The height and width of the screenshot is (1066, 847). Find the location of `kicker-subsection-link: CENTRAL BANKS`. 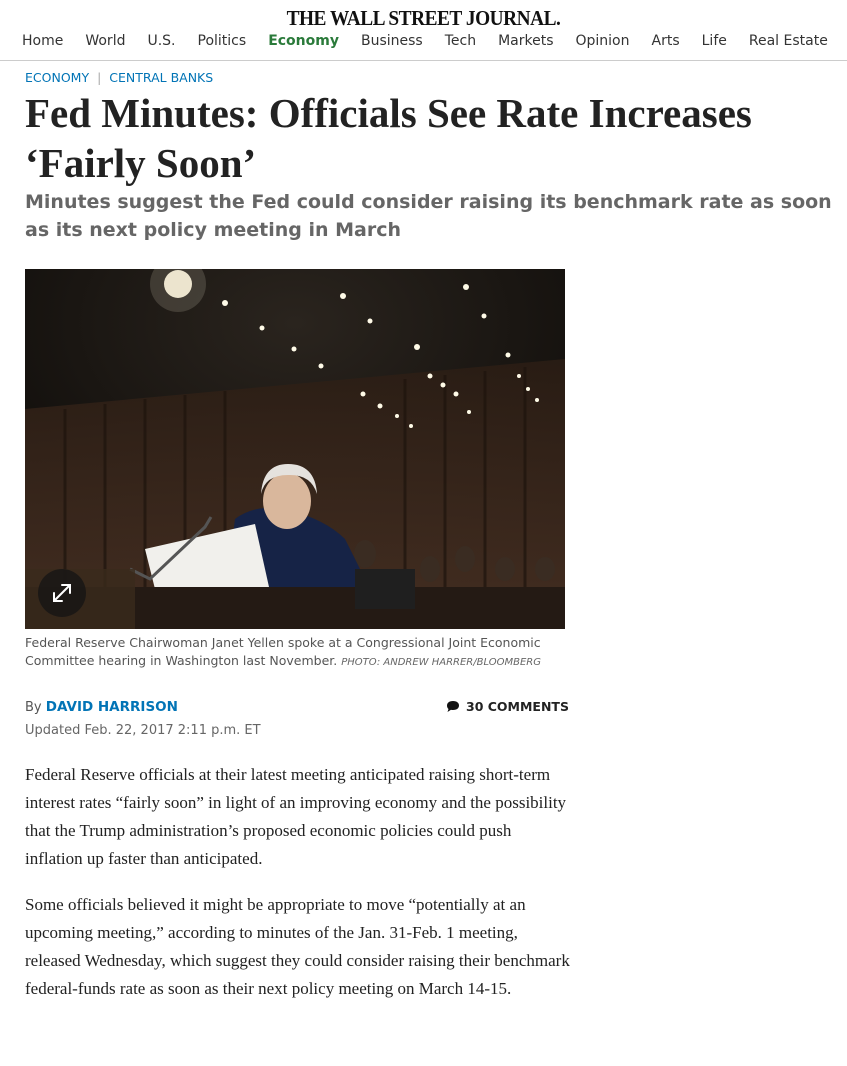

kicker-subsection-link: CENTRAL BANKS is located at coordinates (161, 77).